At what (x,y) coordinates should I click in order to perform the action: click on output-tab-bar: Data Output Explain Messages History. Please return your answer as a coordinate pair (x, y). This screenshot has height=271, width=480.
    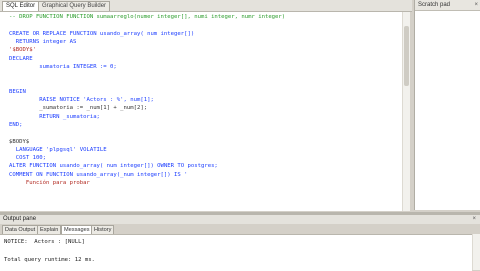
    Looking at the image, I should click on (240, 229).